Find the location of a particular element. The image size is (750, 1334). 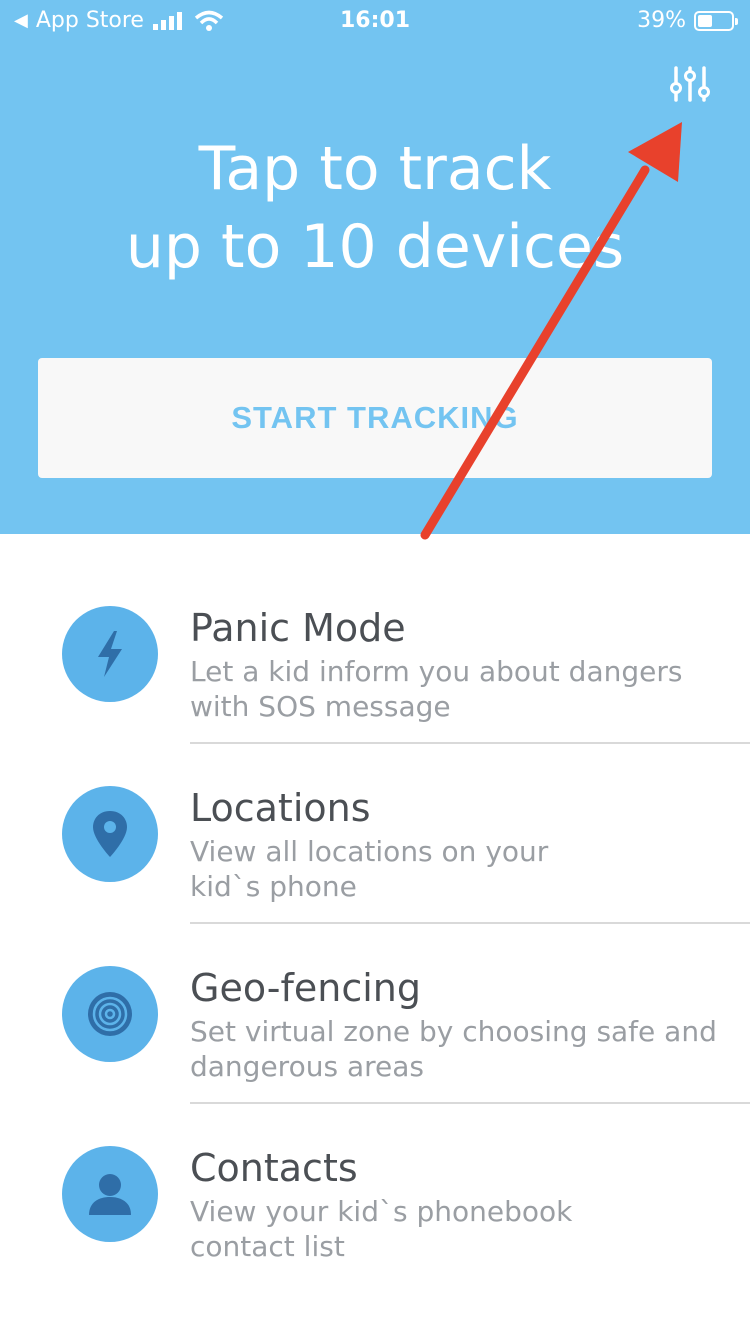

battery-status: 39% is located at coordinates (687, 20).